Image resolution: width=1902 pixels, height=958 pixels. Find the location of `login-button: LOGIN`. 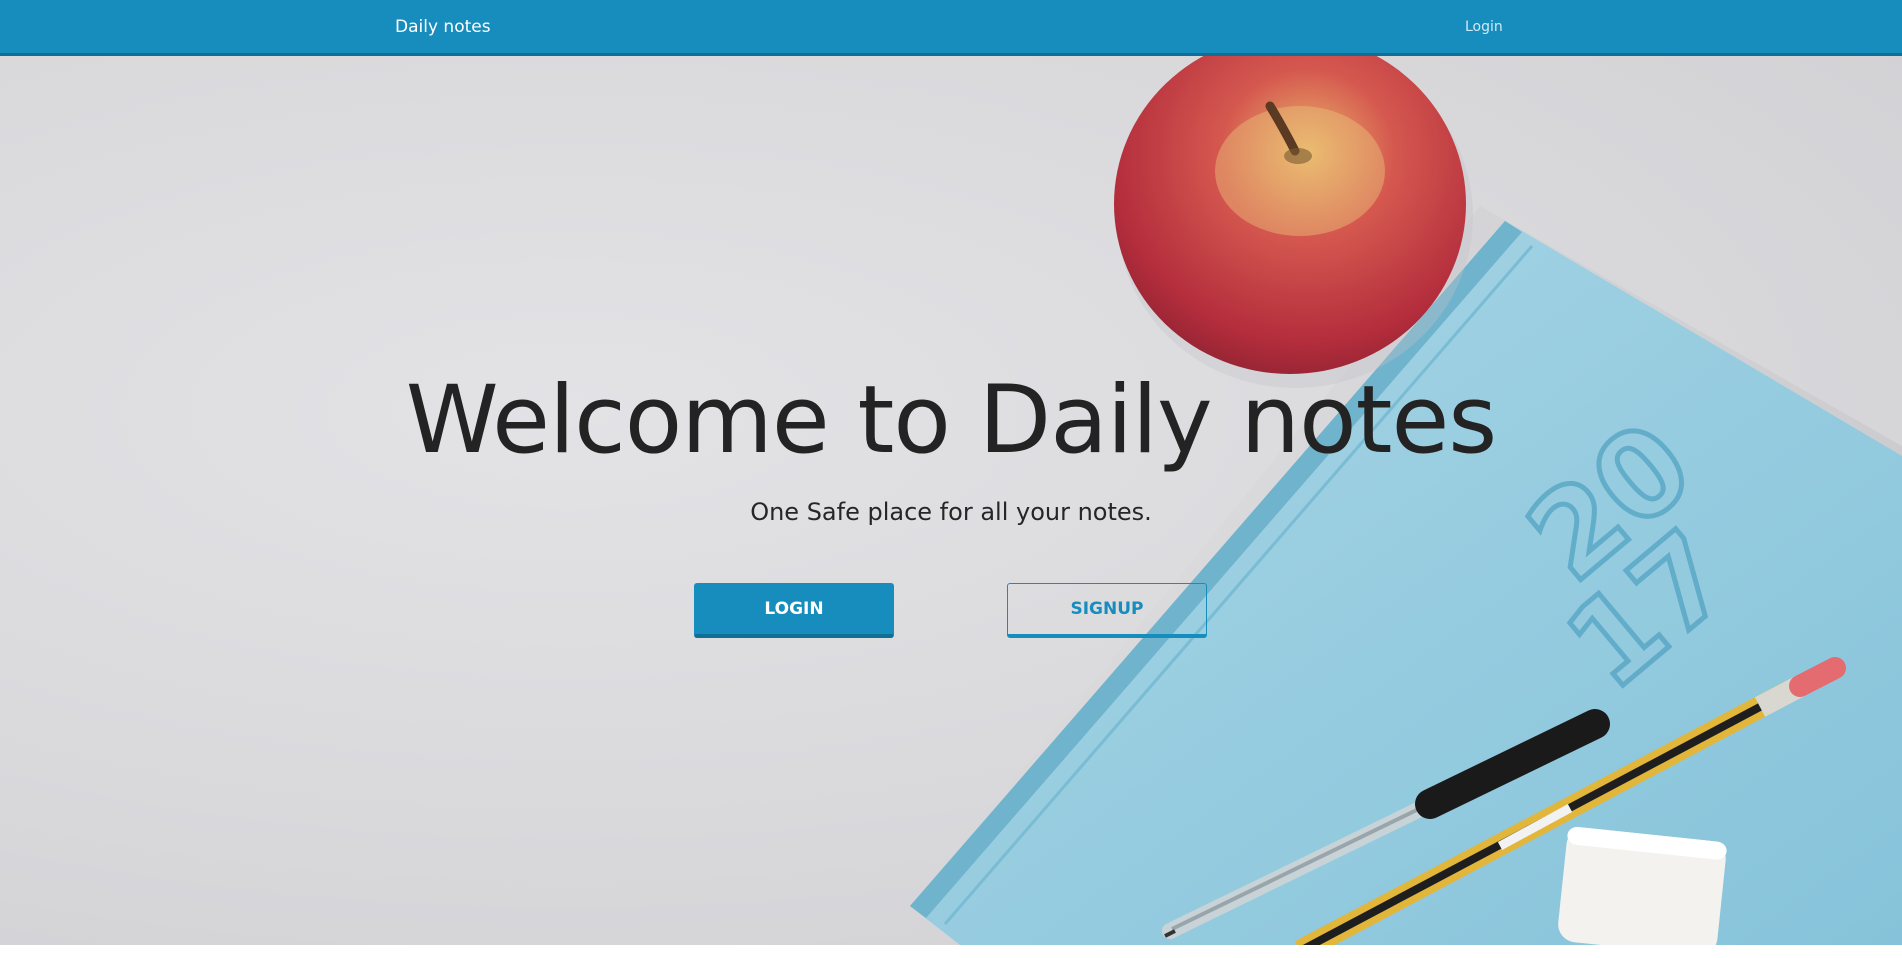

login-button: LOGIN is located at coordinates (794, 610).